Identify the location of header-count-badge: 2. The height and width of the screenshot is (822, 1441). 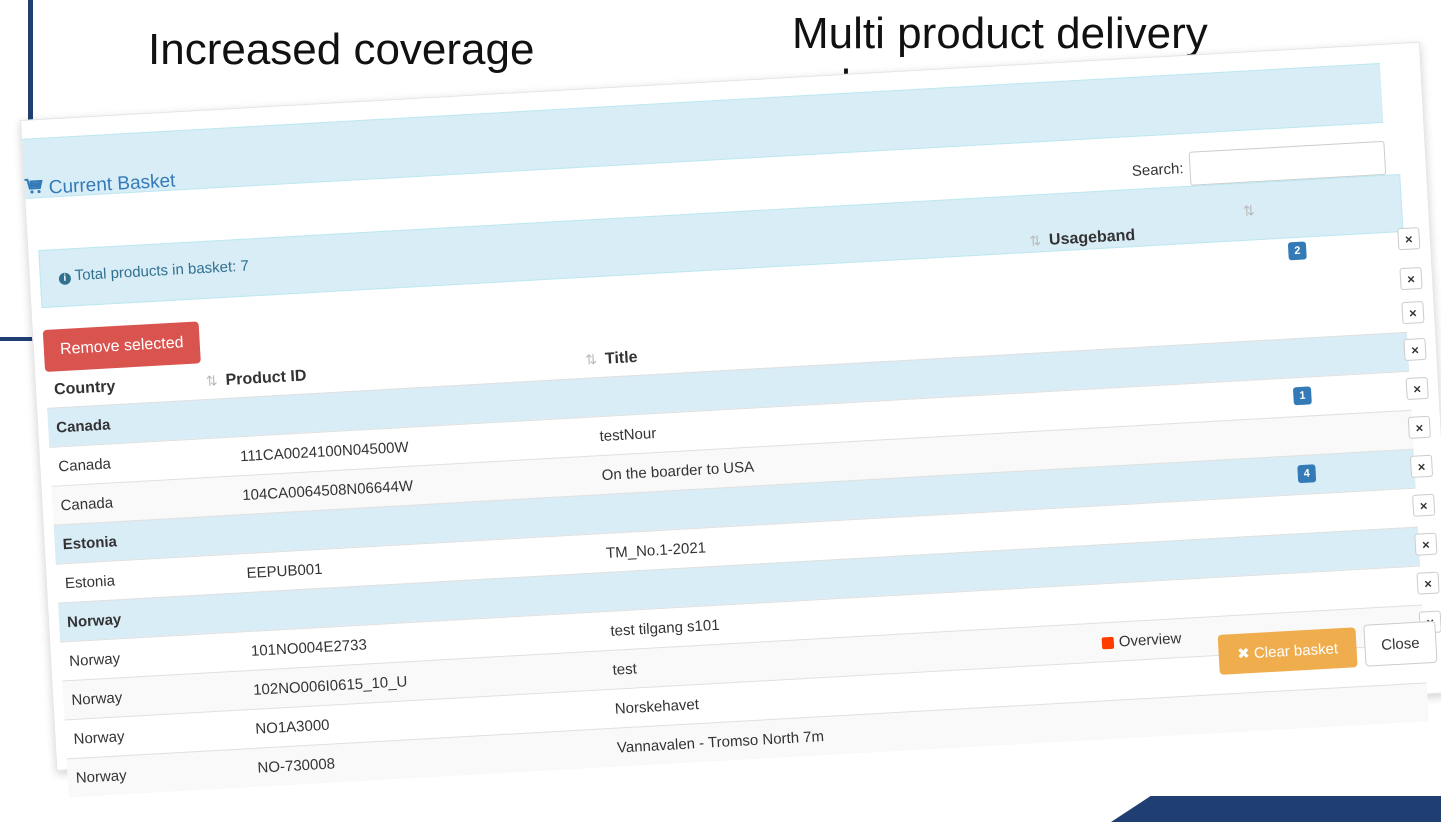
(1297, 251).